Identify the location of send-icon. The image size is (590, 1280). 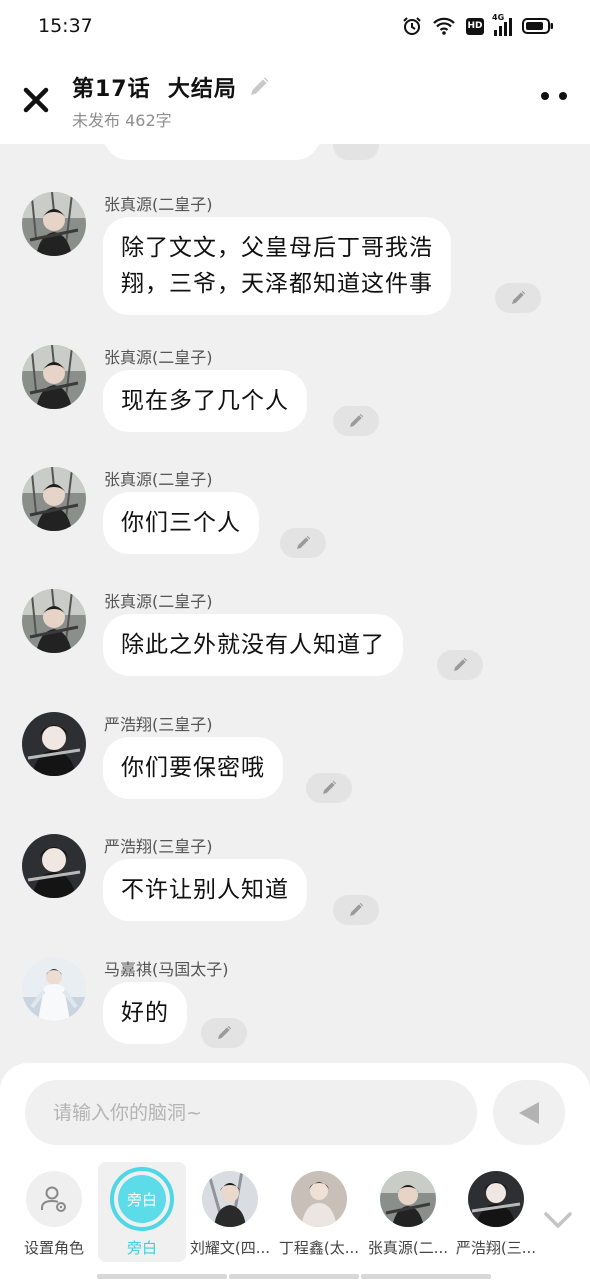
(529, 1112).